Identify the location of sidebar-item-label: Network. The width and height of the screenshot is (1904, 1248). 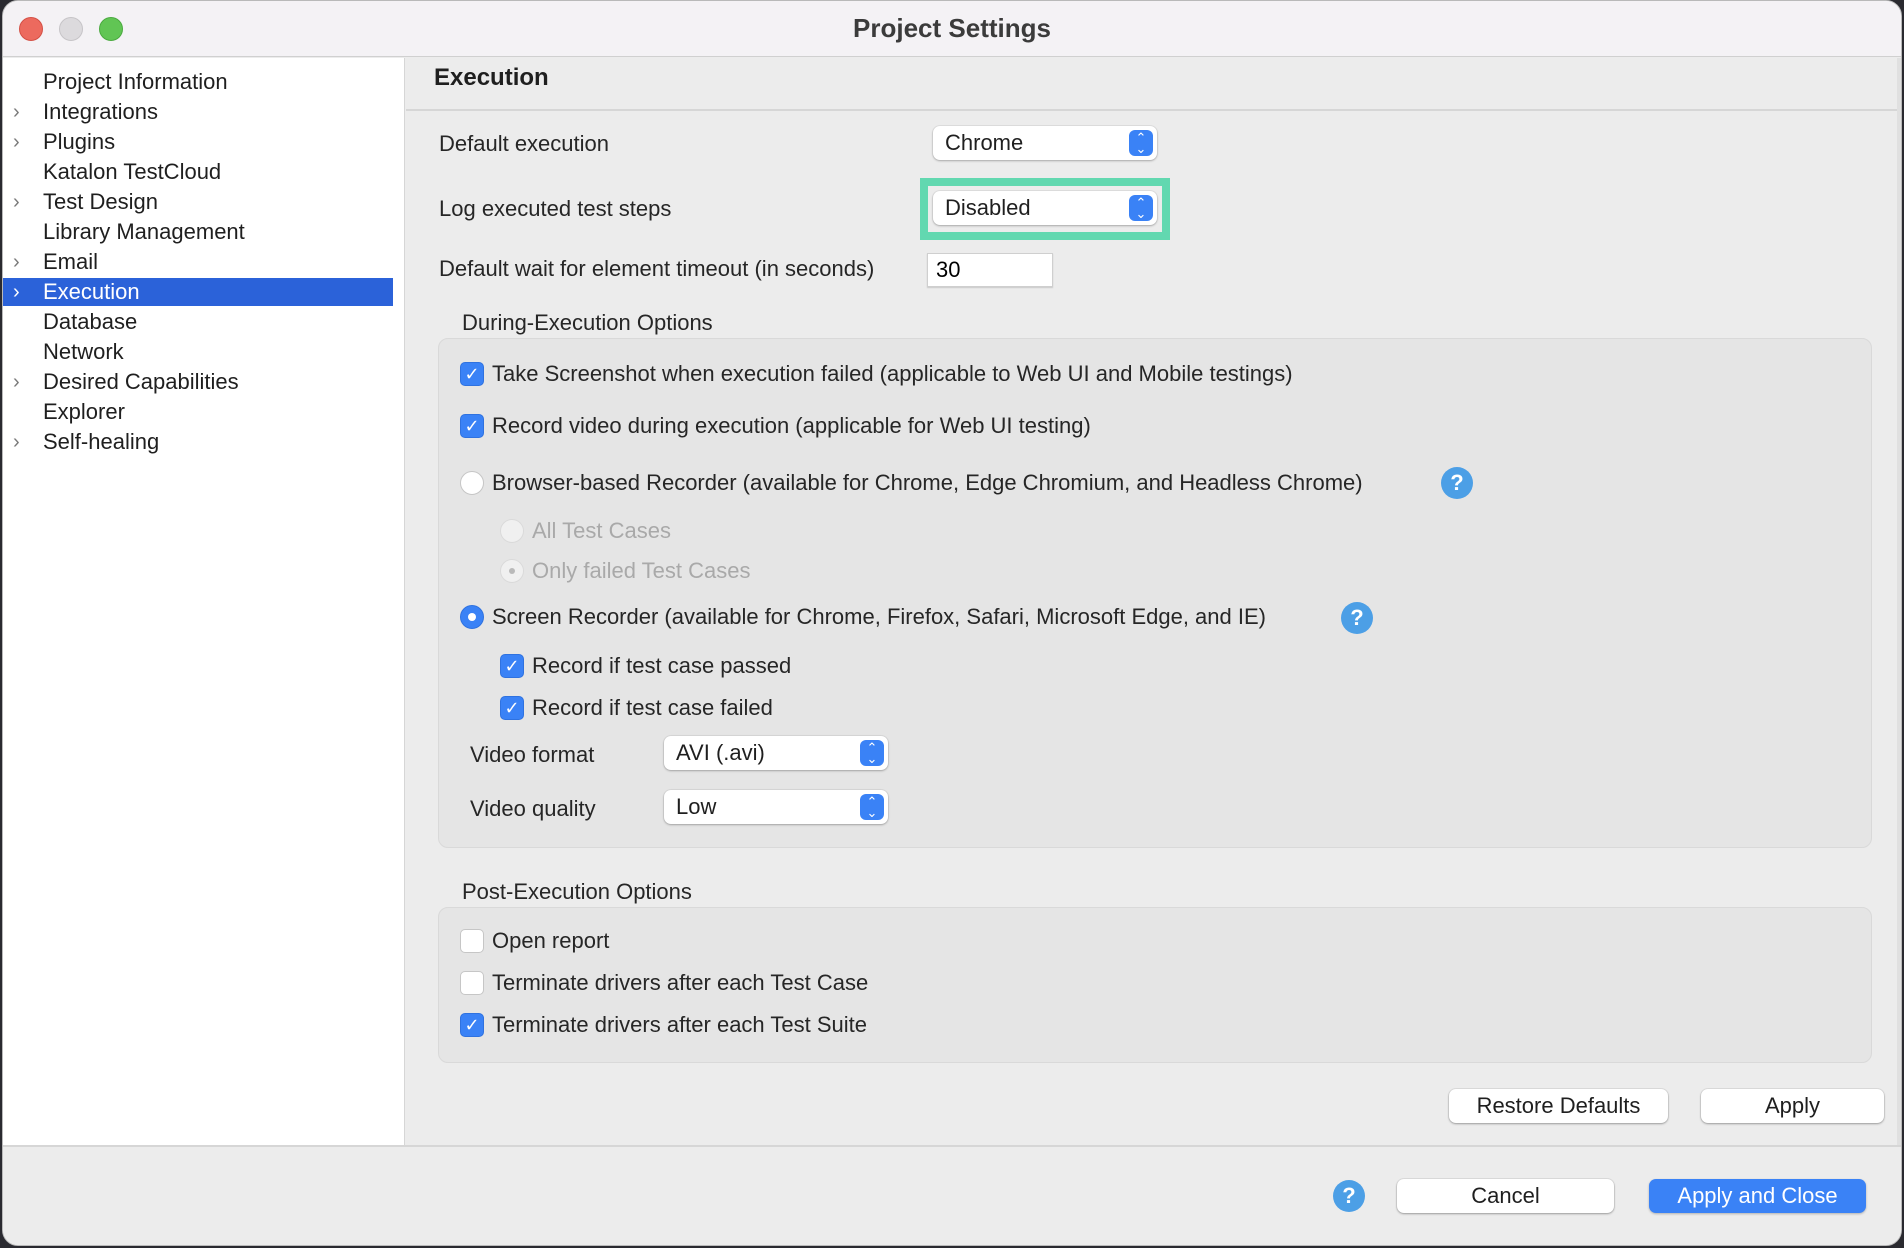
(83, 351).